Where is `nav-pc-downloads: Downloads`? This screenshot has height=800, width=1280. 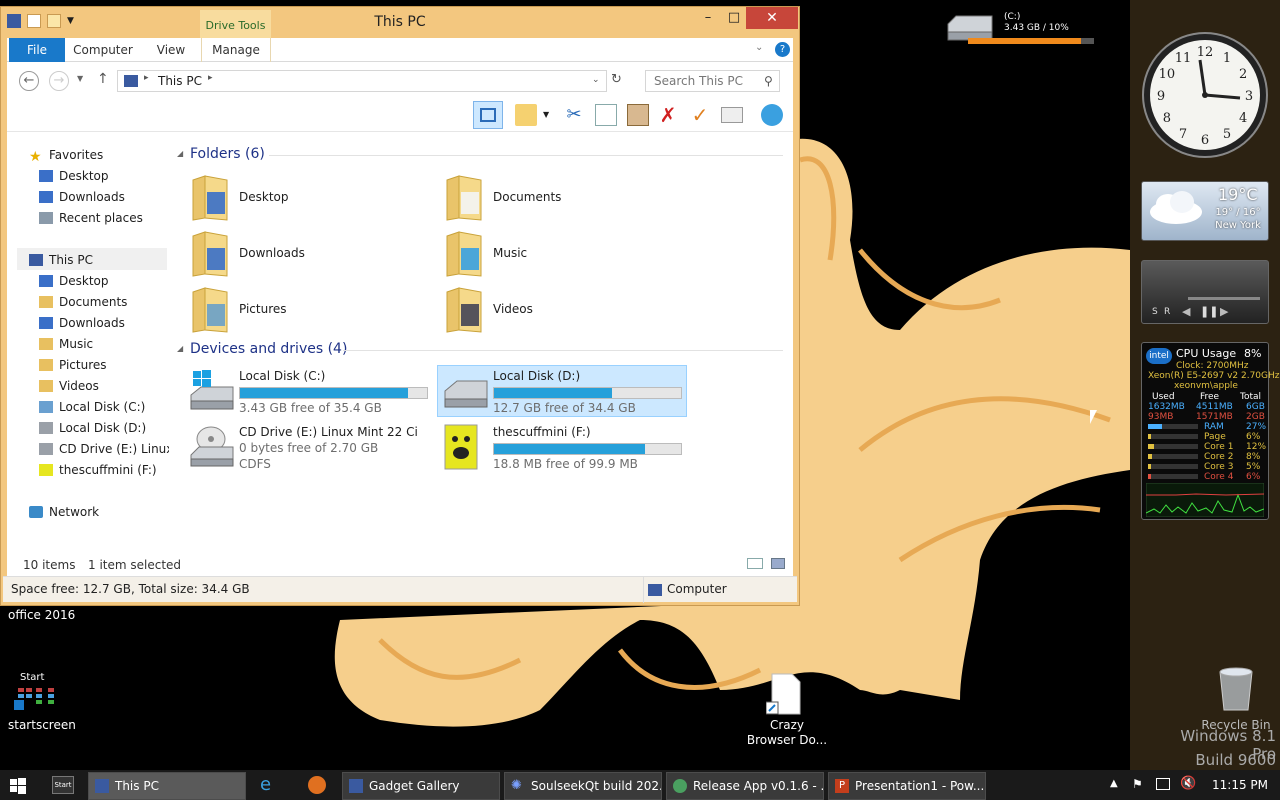 nav-pc-downloads: Downloads is located at coordinates (104, 323).